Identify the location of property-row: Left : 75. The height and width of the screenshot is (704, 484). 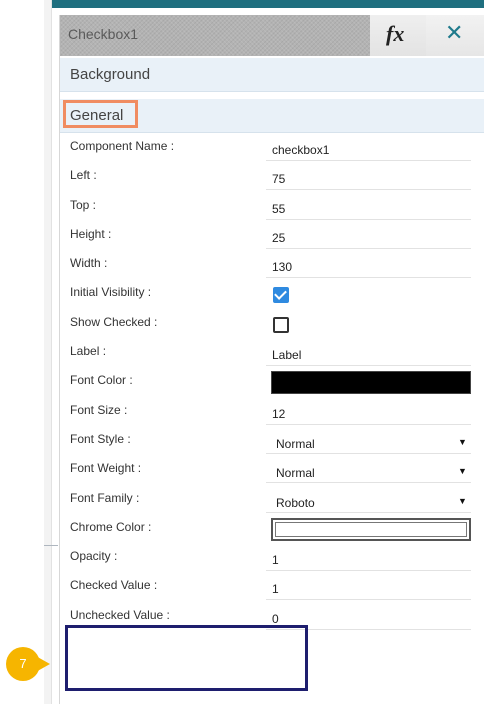
(272, 176).